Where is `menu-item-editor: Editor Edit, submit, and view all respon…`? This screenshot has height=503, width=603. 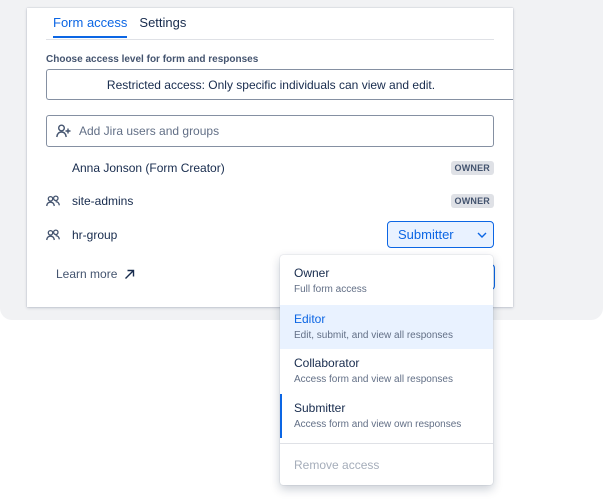 menu-item-editor: Editor Edit, submit, and view all respon… is located at coordinates (386, 327).